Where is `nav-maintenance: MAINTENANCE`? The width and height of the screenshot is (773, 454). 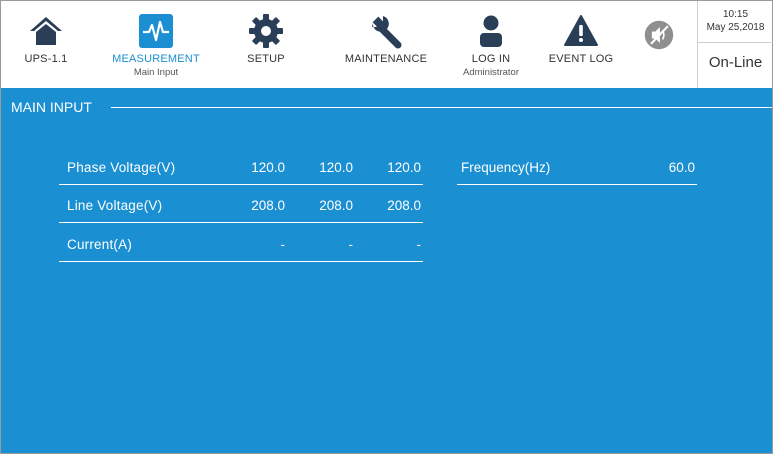
nav-maintenance: MAINTENANCE is located at coordinates (386, 44).